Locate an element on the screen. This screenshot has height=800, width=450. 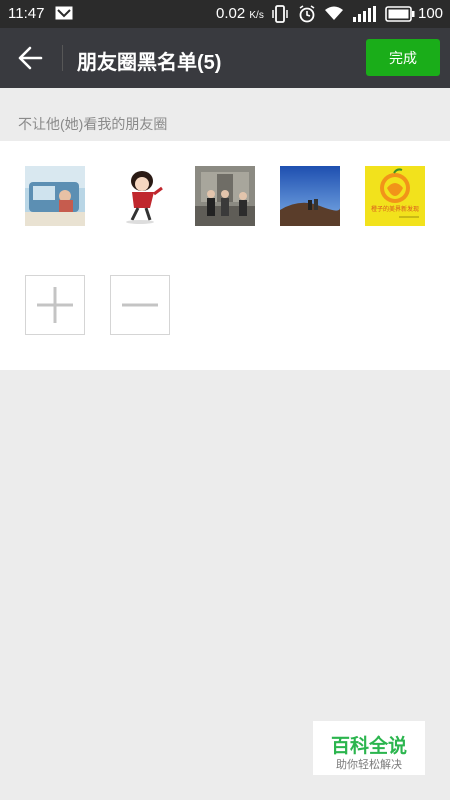
battery-percent: 100 is located at coordinates (431, 13).